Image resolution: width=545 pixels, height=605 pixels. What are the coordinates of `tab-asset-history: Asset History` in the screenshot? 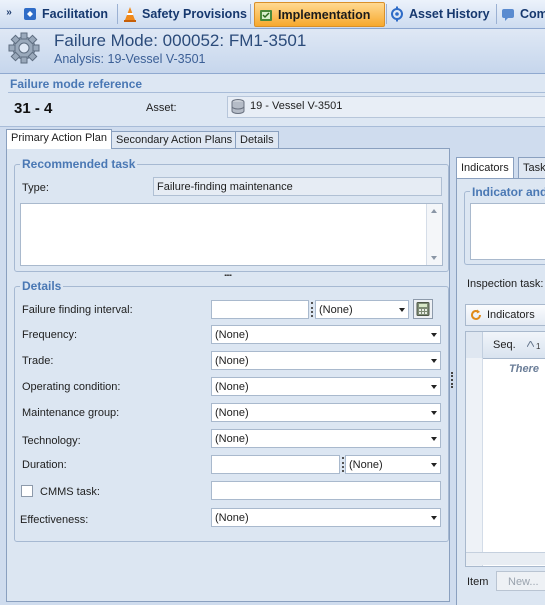 It's located at (439, 13).